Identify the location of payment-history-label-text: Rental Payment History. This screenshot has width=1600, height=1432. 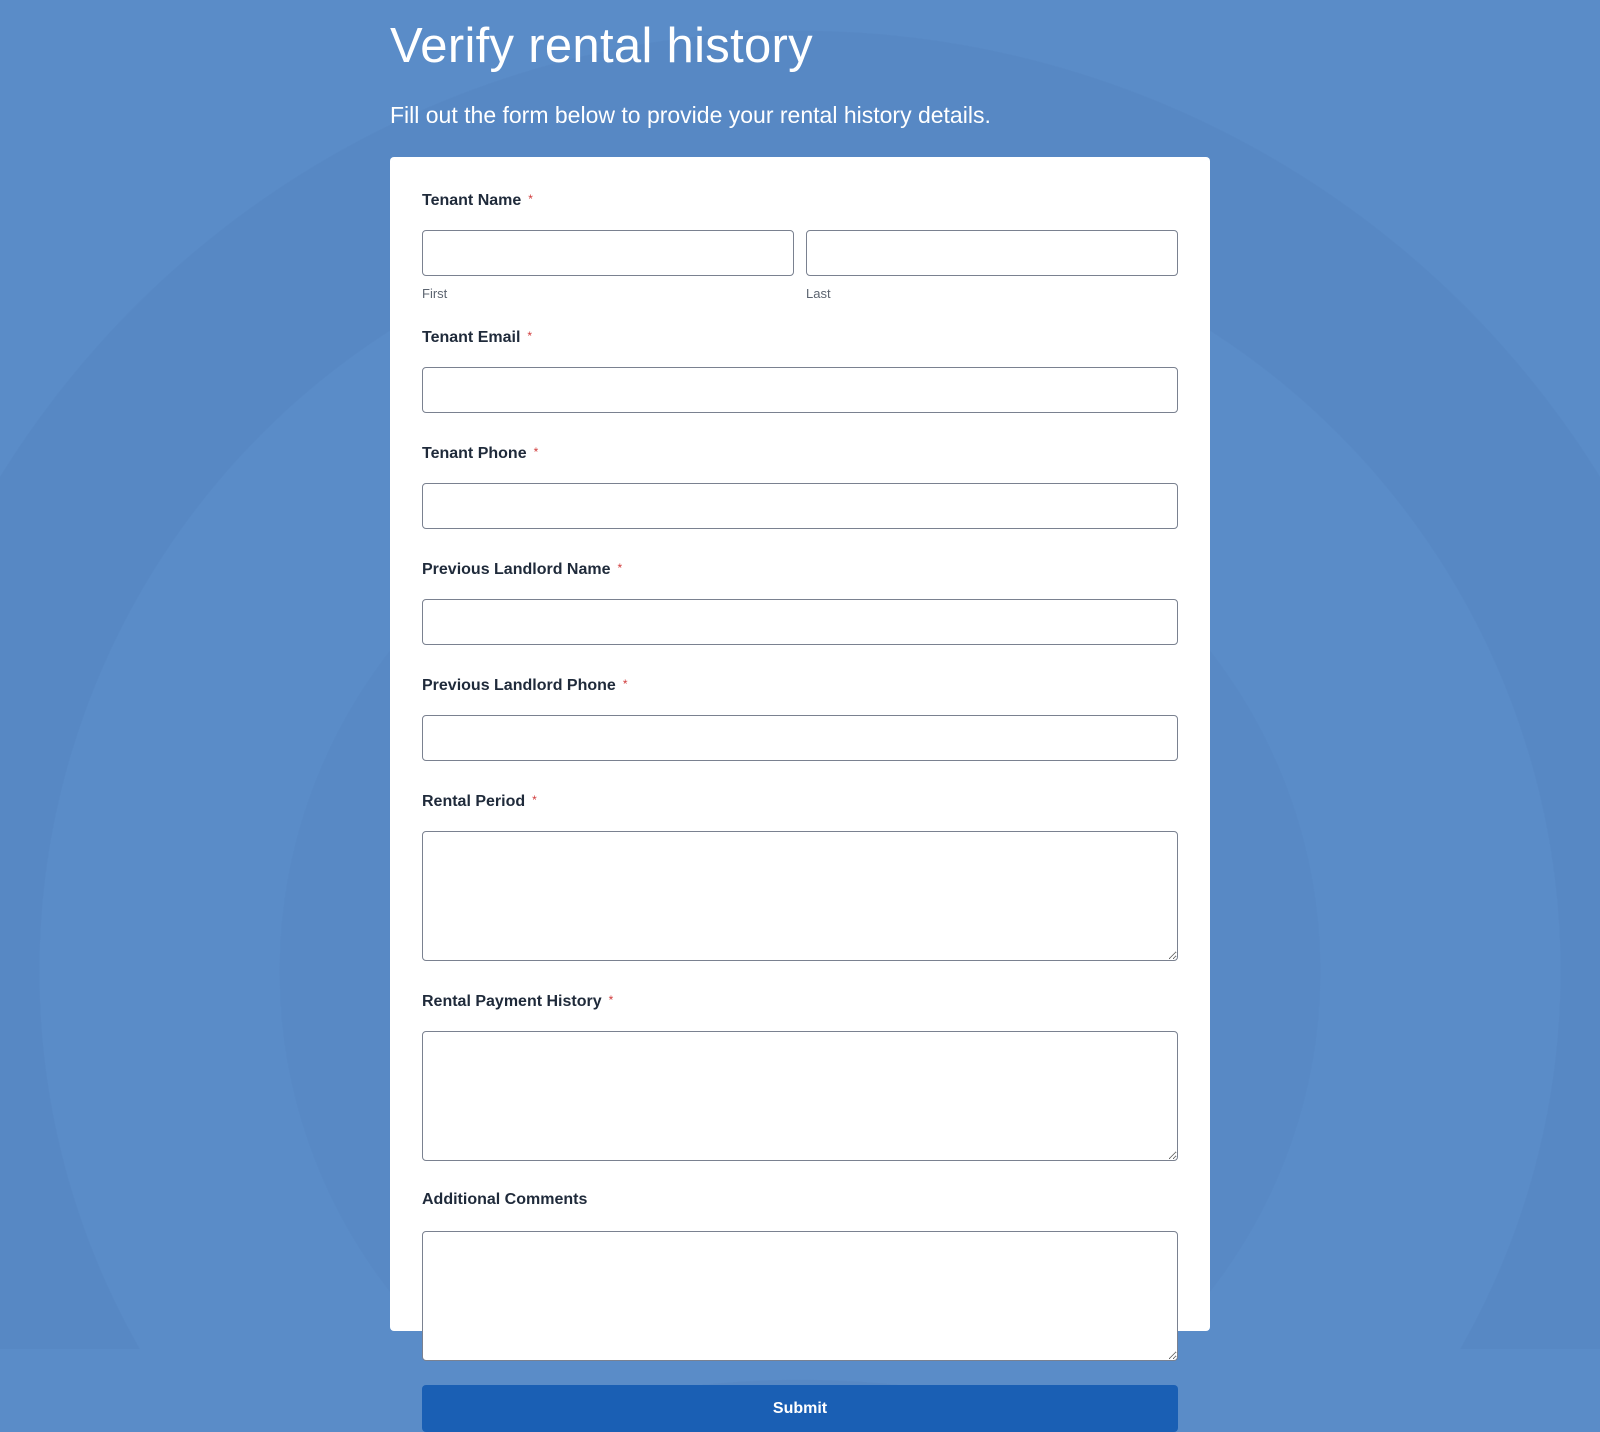
(512, 1001).